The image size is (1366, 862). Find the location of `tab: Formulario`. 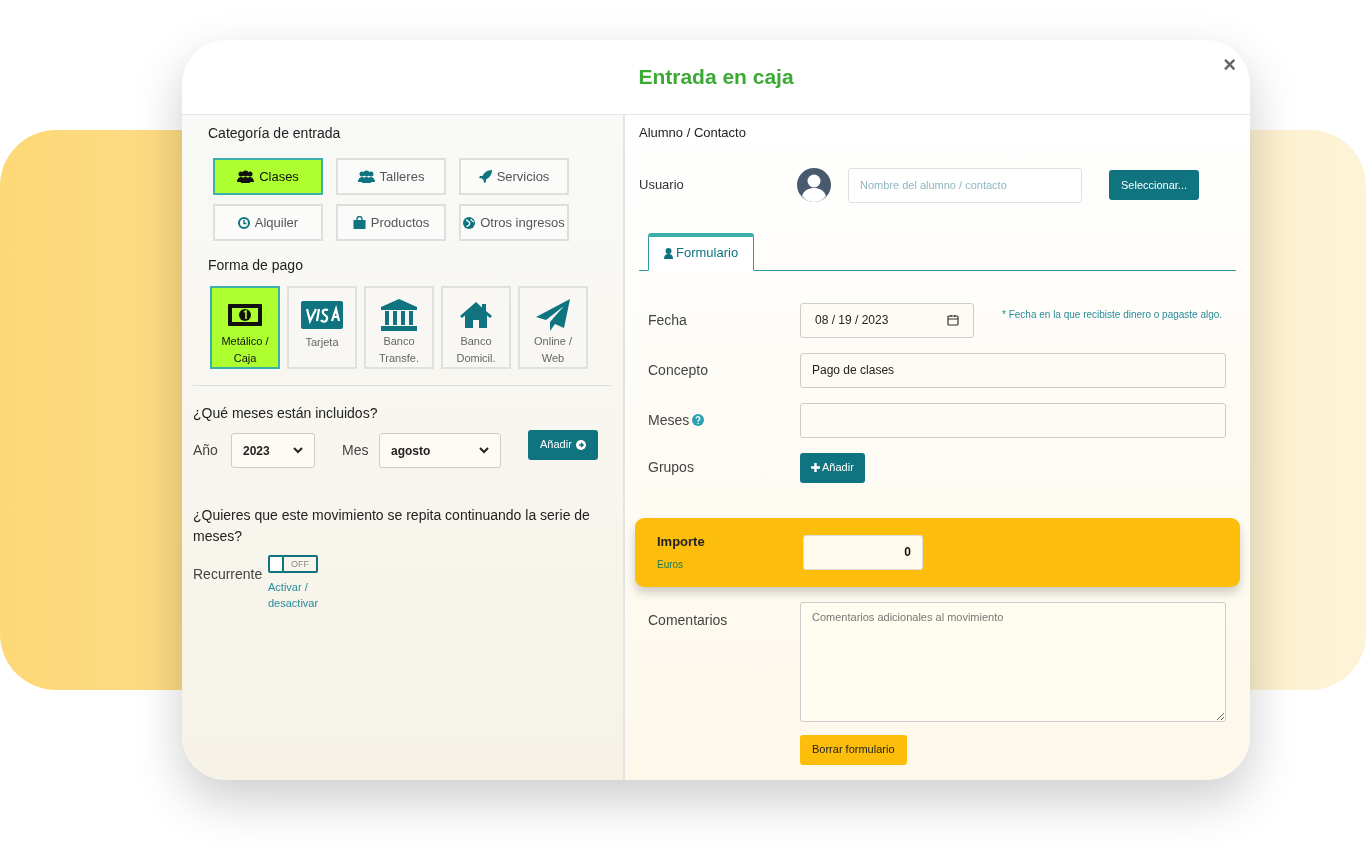

tab: Formulario is located at coordinates (701, 251).